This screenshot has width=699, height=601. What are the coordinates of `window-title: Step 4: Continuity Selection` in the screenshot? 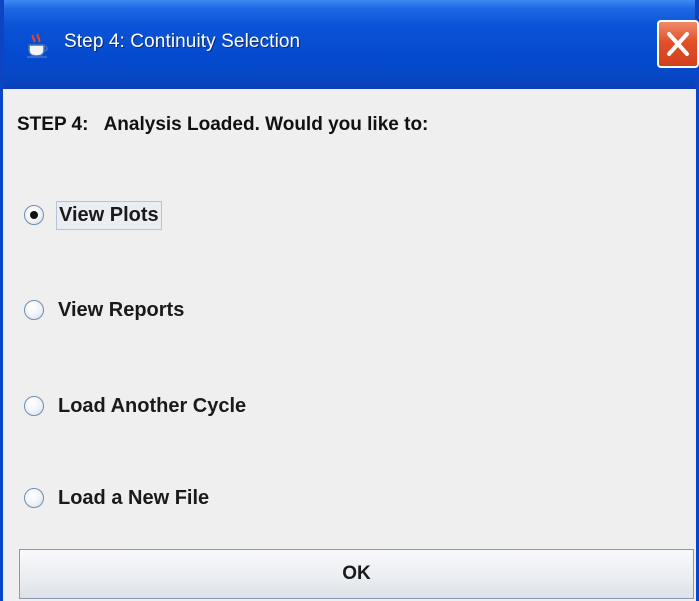 It's located at (182, 41).